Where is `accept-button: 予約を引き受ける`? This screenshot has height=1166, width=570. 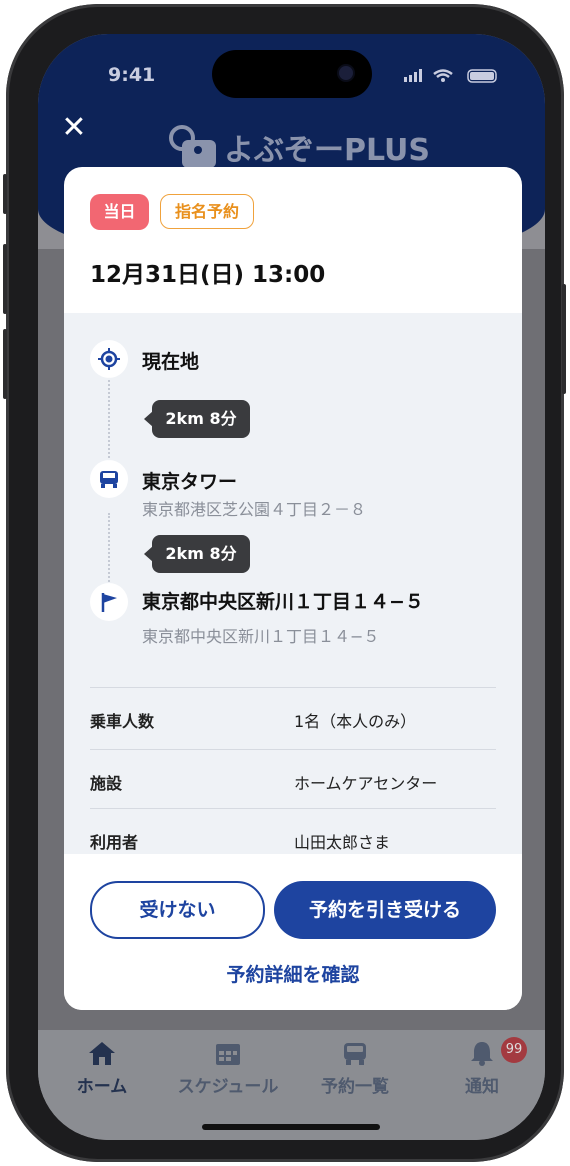 accept-button: 予約を引き受ける is located at coordinates (385, 910).